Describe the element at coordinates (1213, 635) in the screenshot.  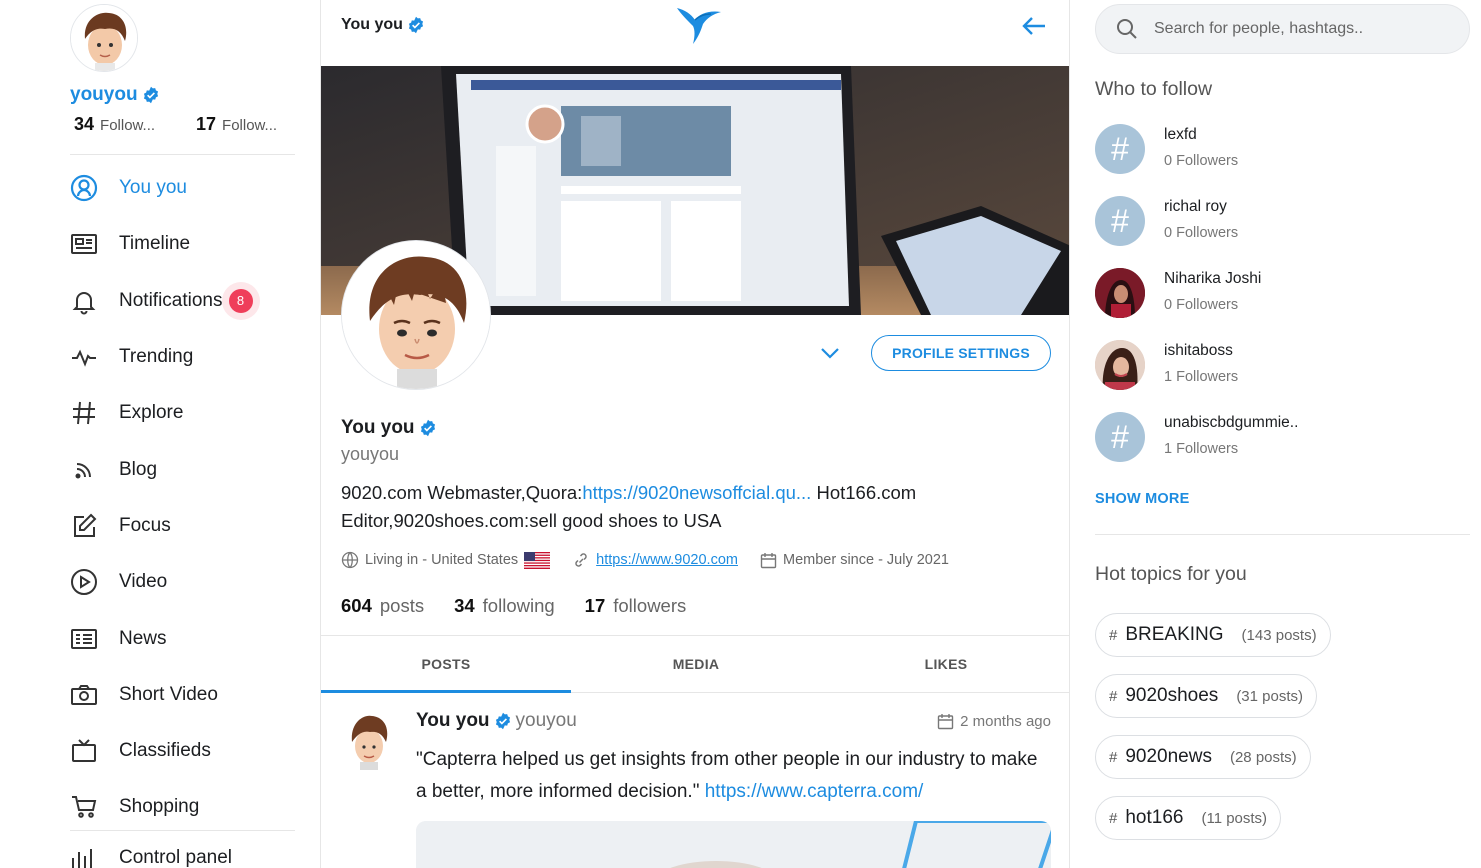
I see `topic-chip: # BREAKING (143 posts)` at that location.